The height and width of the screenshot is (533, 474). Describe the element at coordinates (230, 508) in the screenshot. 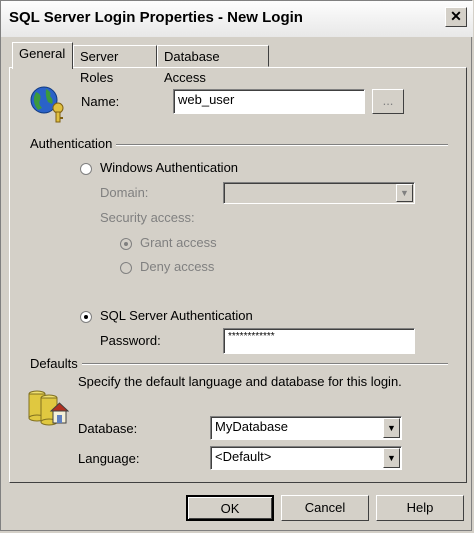

I see `ok-button: OK` at that location.